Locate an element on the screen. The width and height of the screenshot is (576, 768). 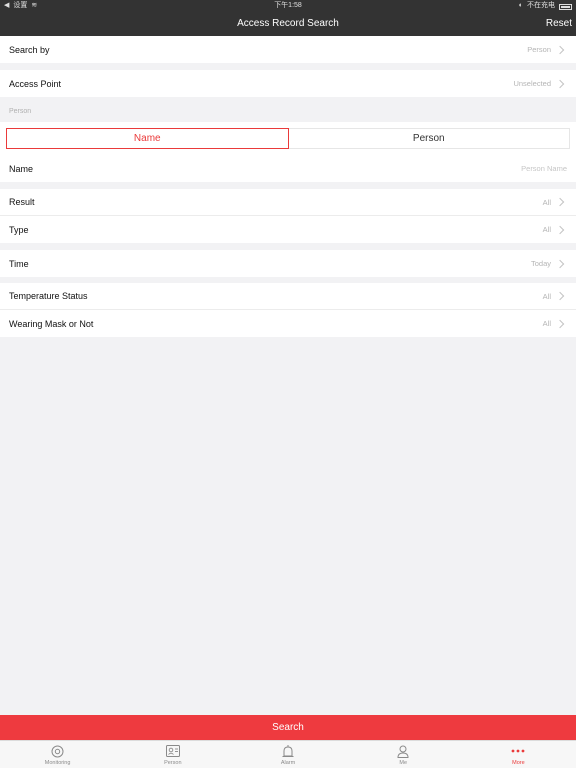
result-label: Result is located at coordinates (22, 202).